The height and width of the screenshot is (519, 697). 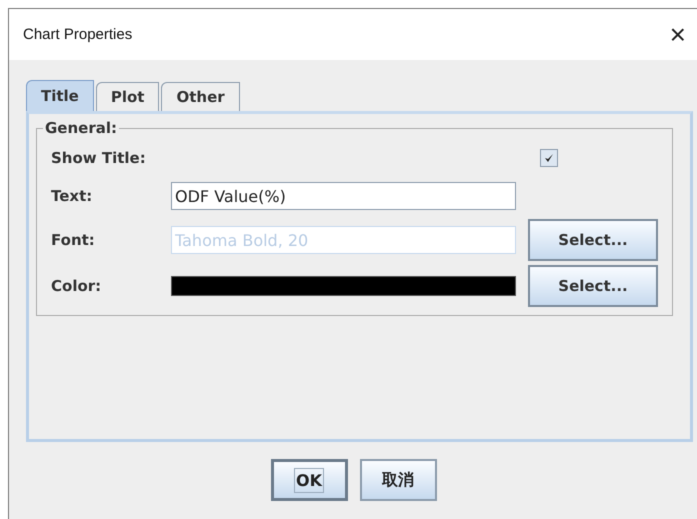 What do you see at coordinates (60, 95) in the screenshot?
I see `tab: Title` at bounding box center [60, 95].